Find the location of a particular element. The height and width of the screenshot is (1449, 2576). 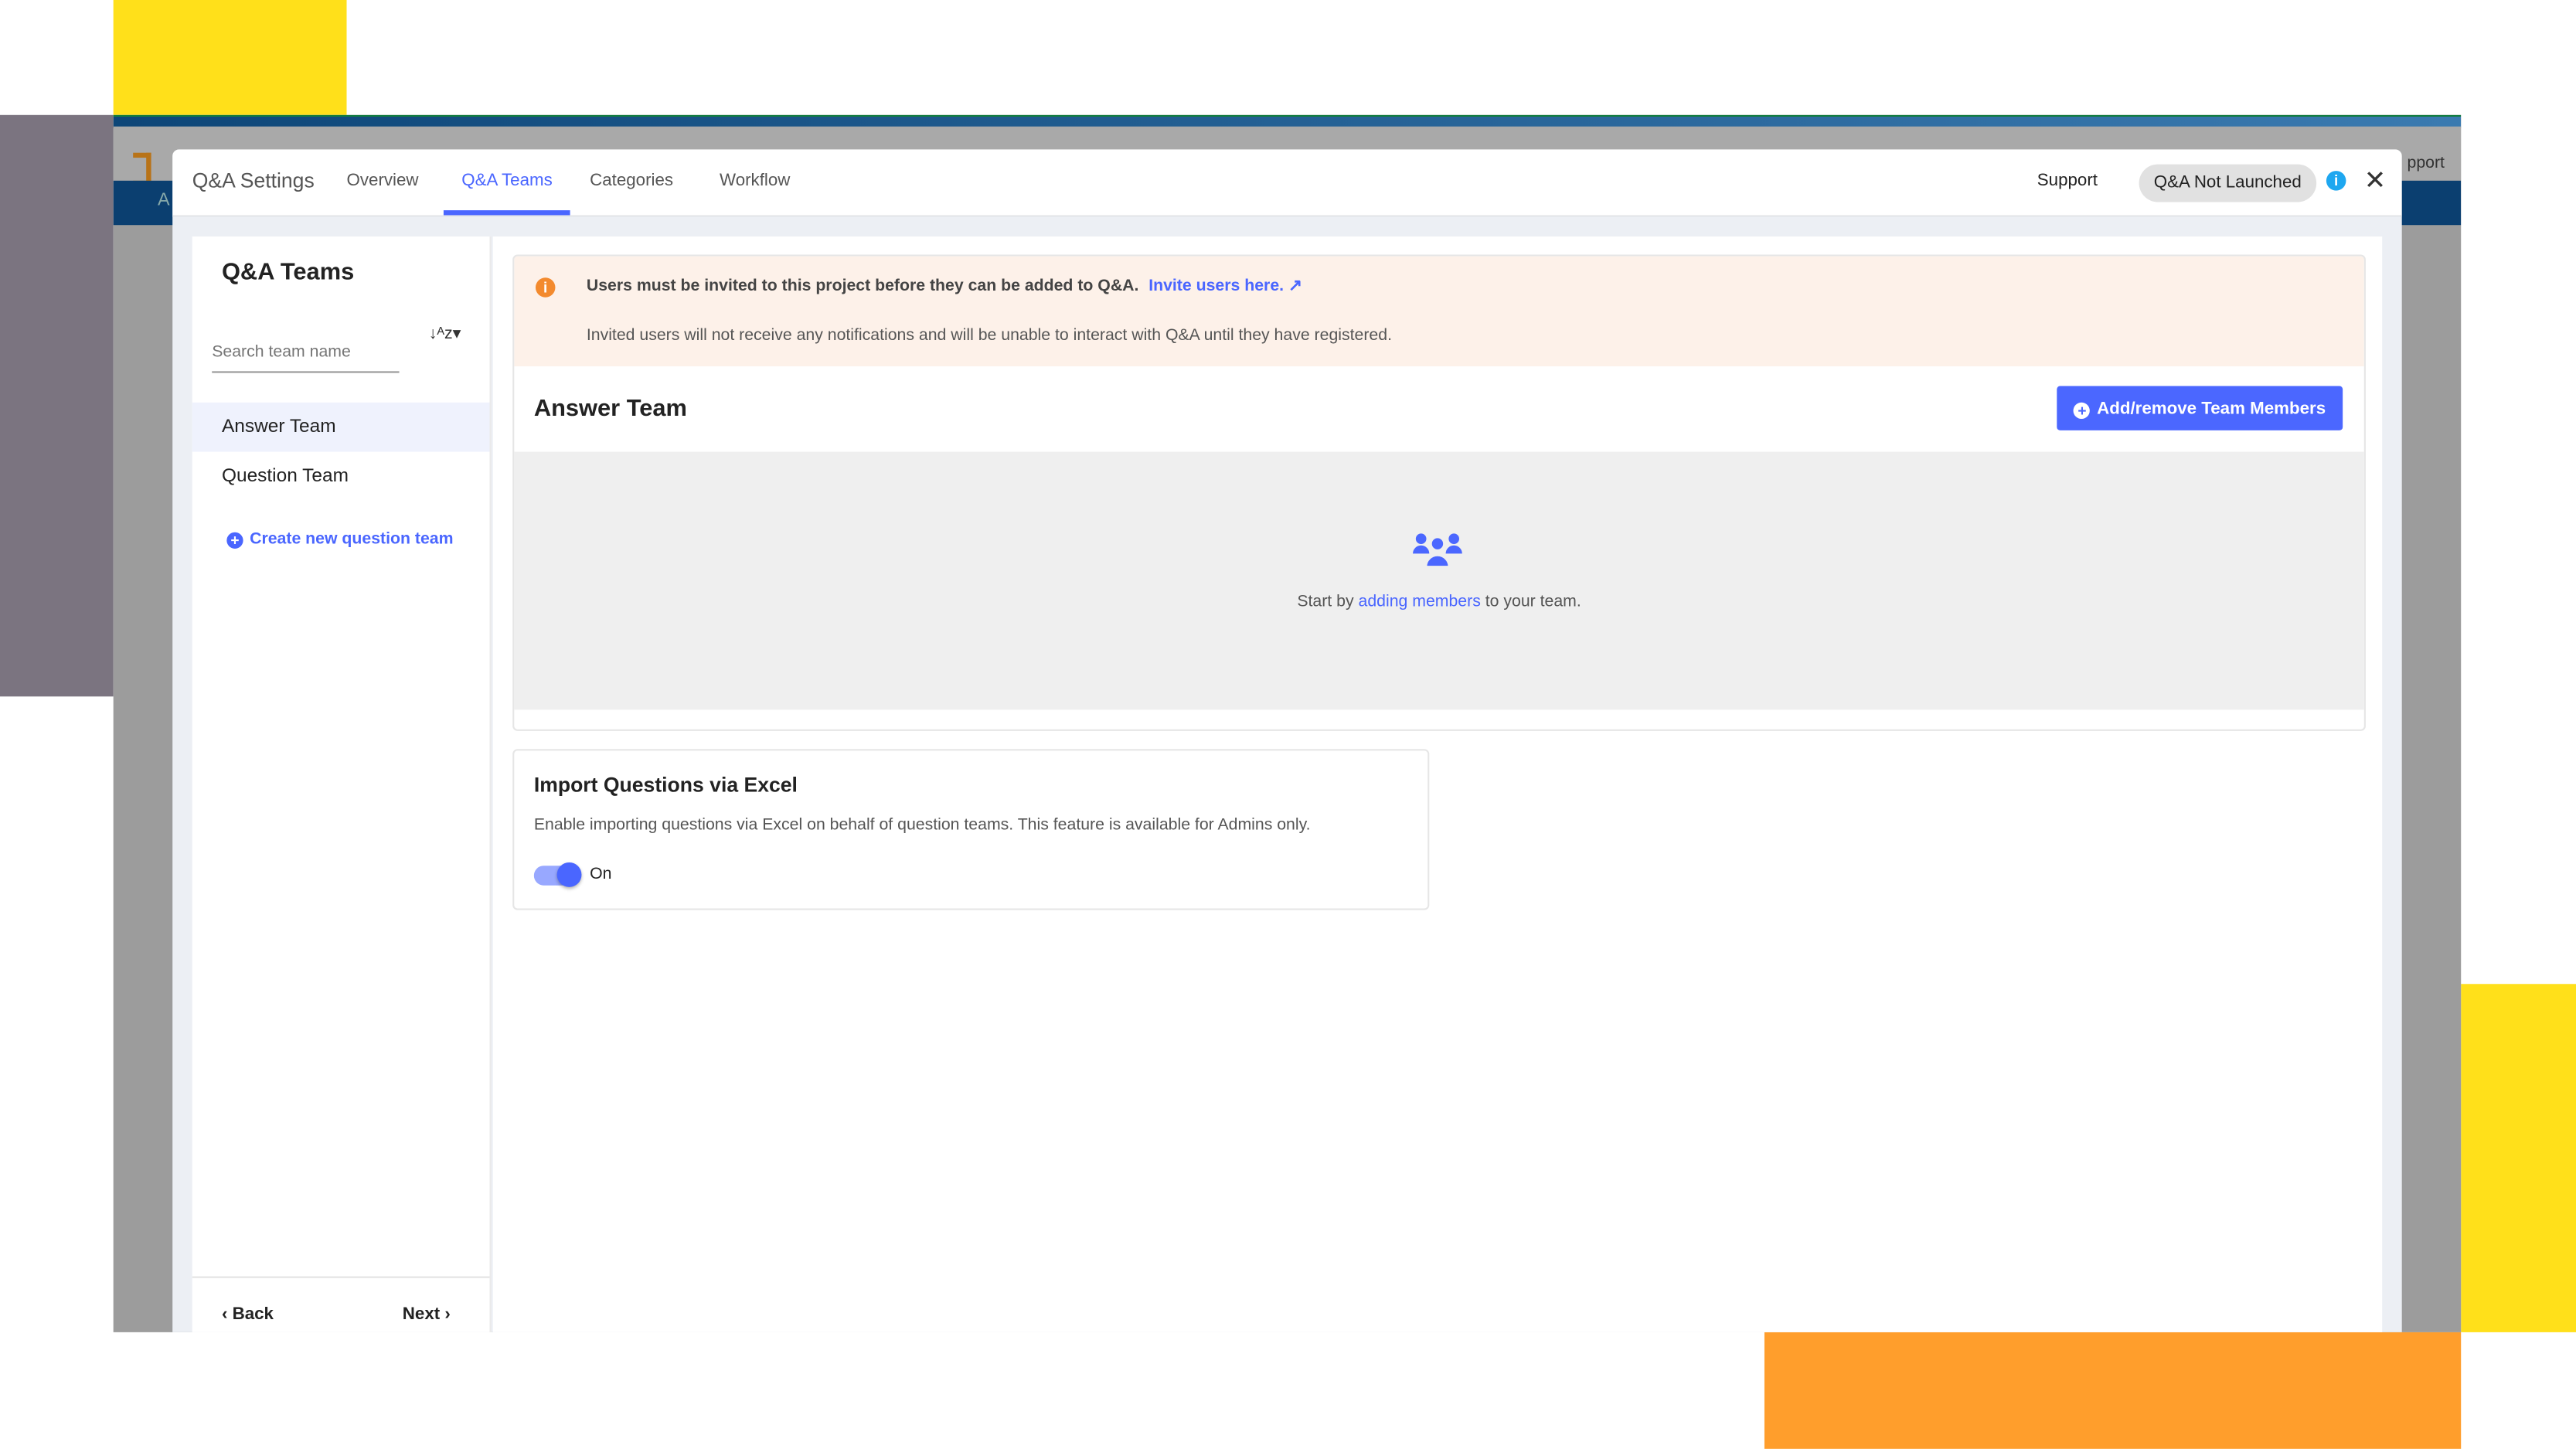

app-support-link: pport is located at coordinates (2426, 163).